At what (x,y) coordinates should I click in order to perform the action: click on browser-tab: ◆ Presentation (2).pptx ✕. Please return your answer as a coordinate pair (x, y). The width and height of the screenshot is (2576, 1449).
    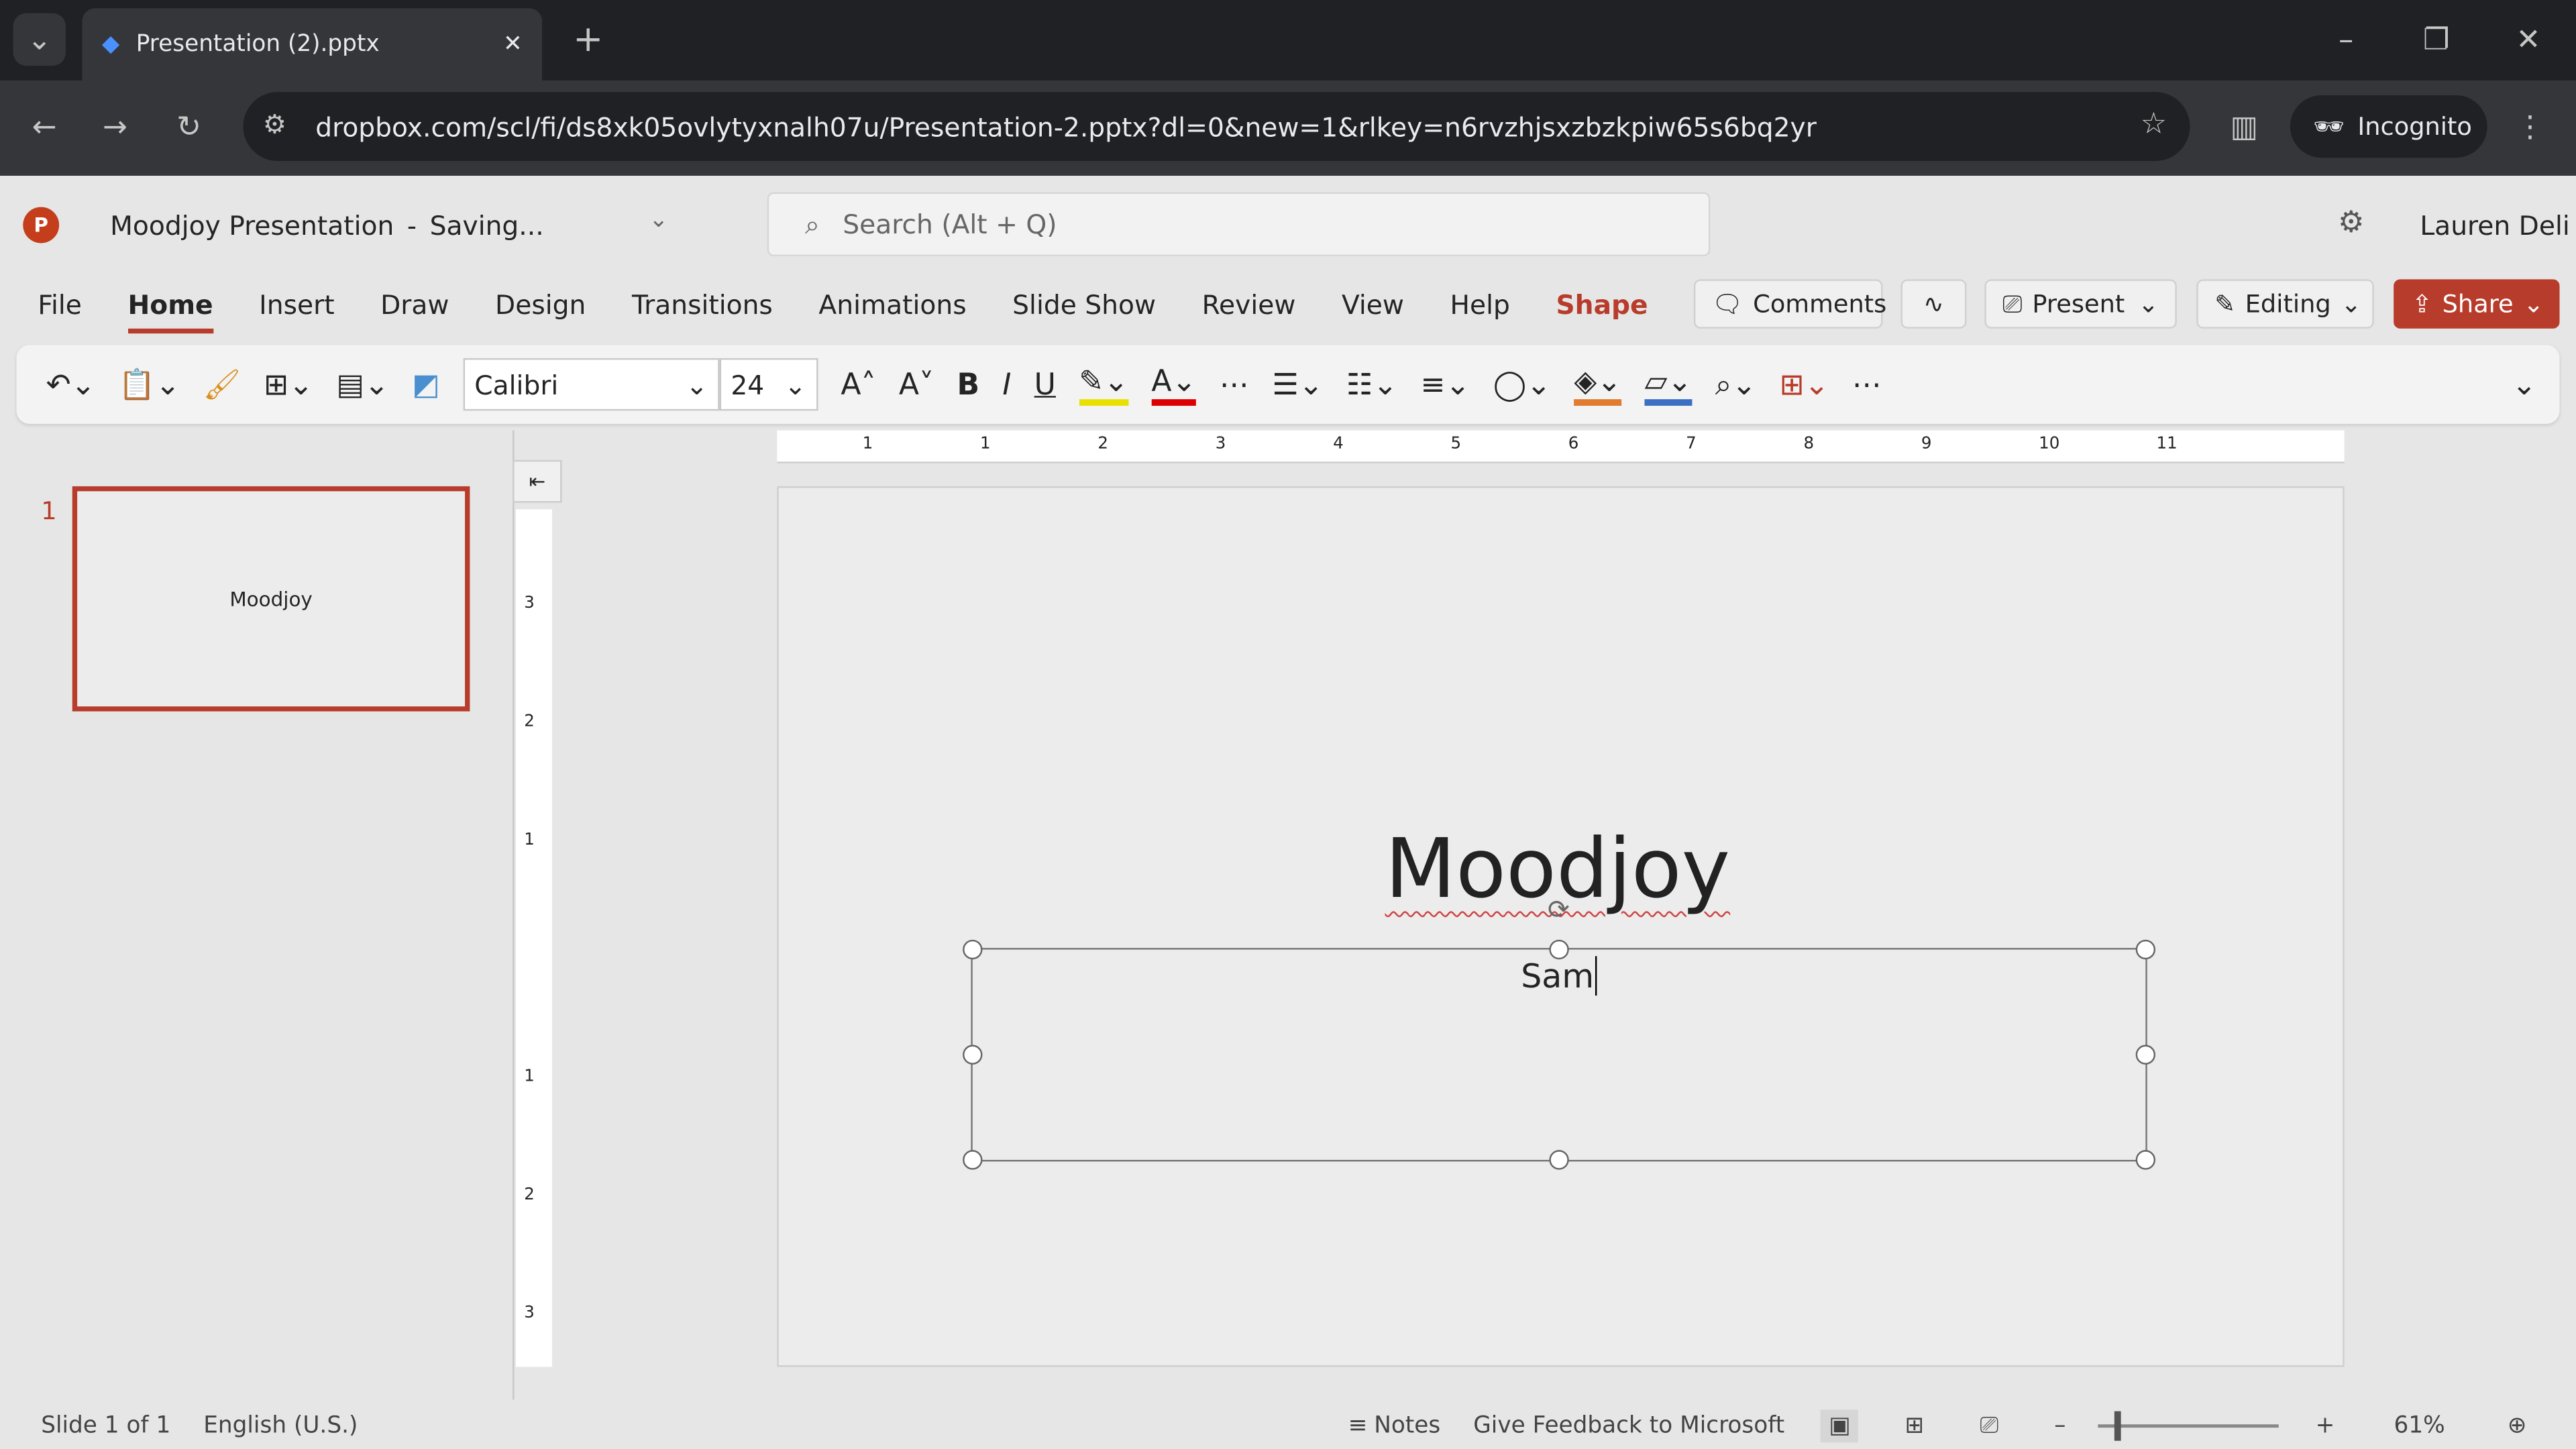
    Looking at the image, I should click on (312, 44).